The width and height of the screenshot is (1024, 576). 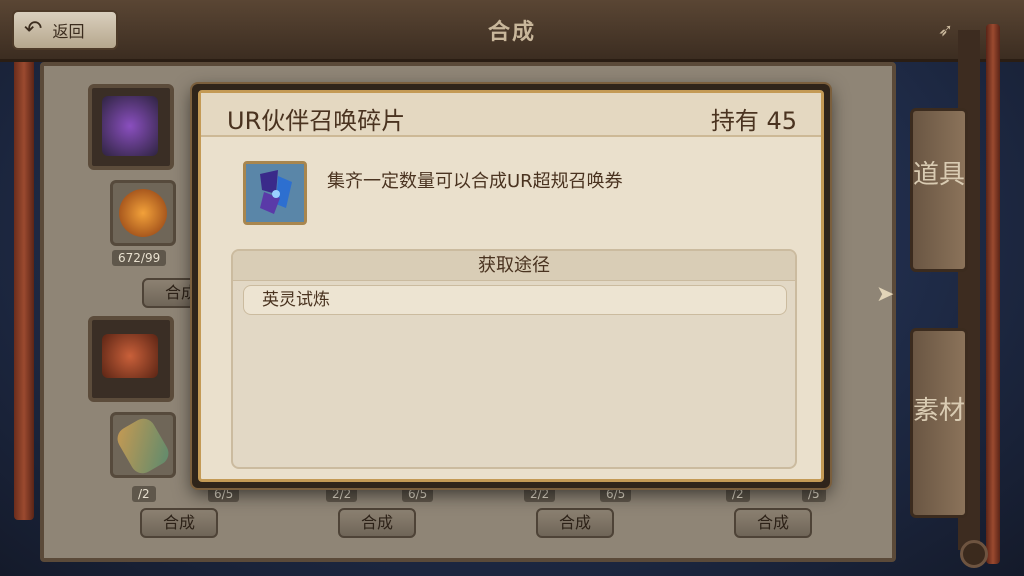 What do you see at coordinates (946, 30) in the screenshot?
I see `ornament-icon: ➶` at bounding box center [946, 30].